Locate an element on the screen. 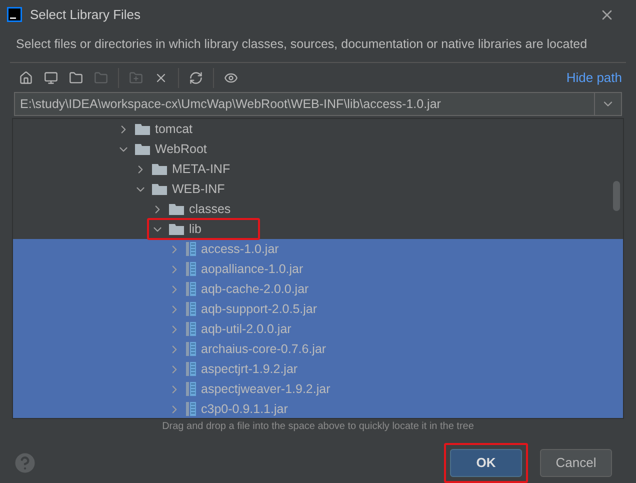 The image size is (636, 483). tree-item-label: access-1.0.jar is located at coordinates (240, 249).